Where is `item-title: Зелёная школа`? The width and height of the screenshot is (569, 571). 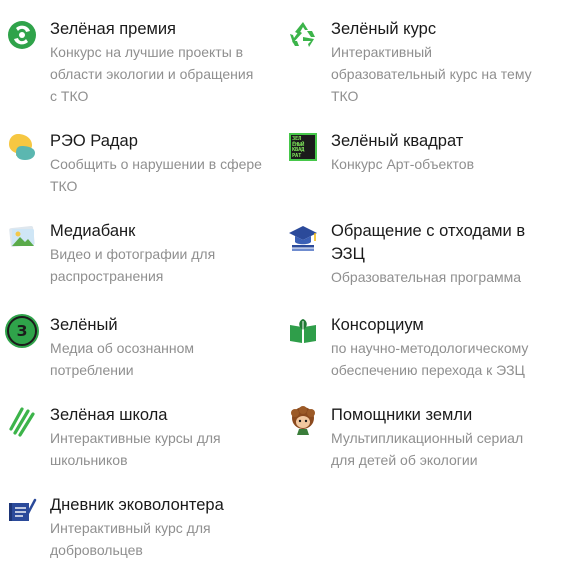 item-title: Зелёная школа is located at coordinates (109, 415).